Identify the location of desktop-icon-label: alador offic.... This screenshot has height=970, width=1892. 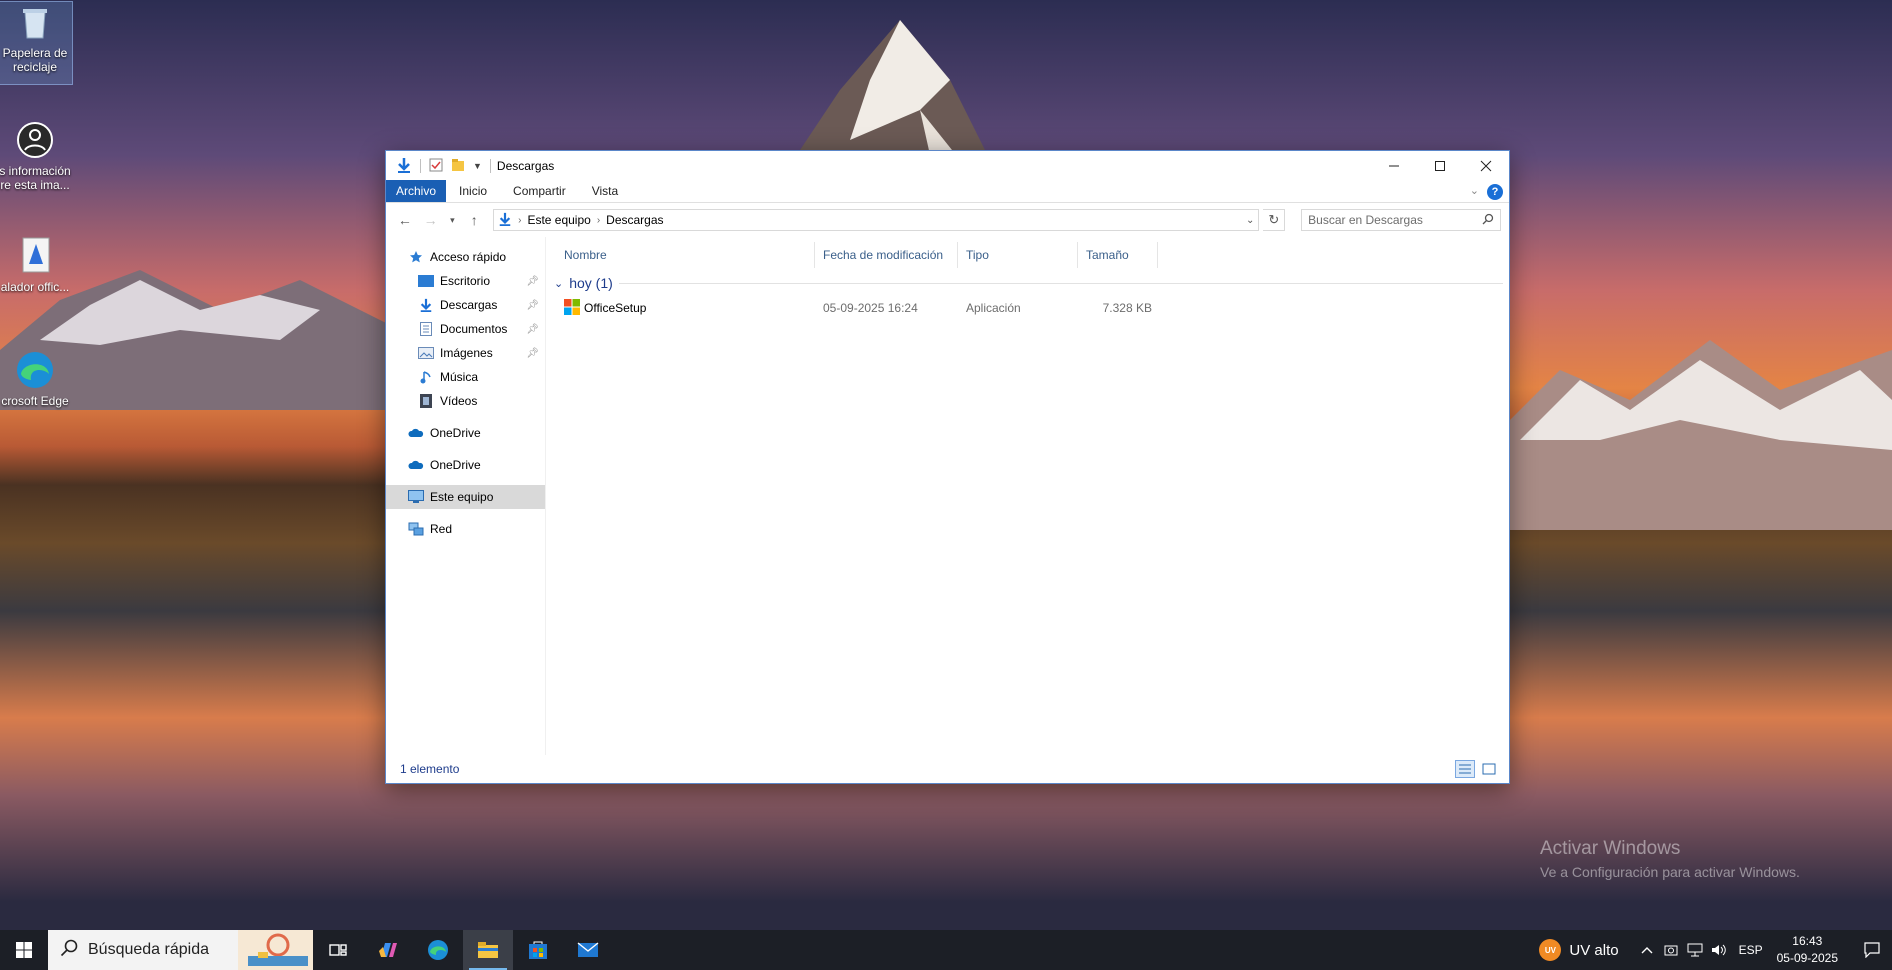
(35, 287).